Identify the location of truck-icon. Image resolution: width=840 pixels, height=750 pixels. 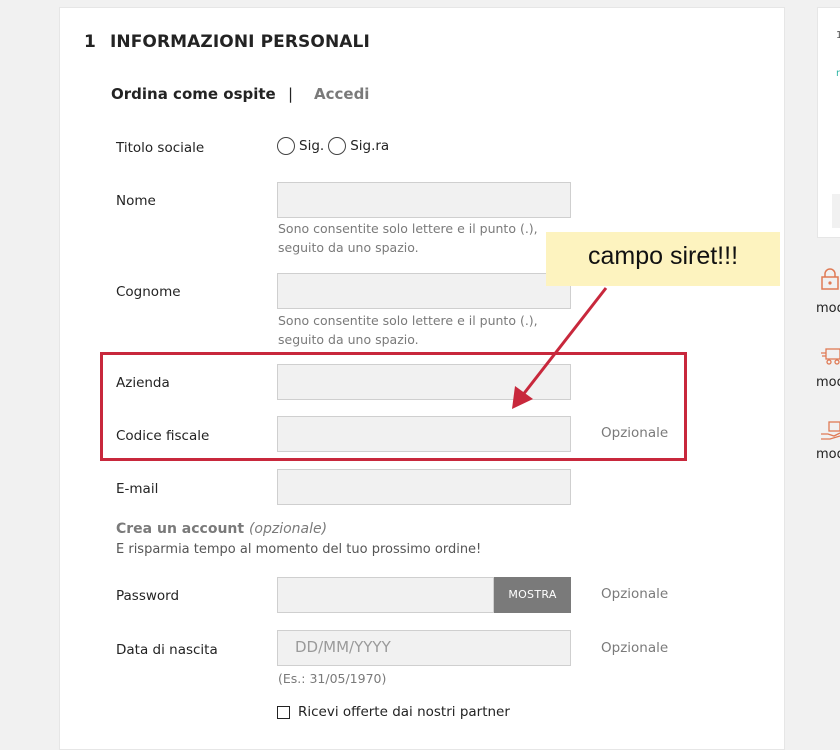
(830, 356).